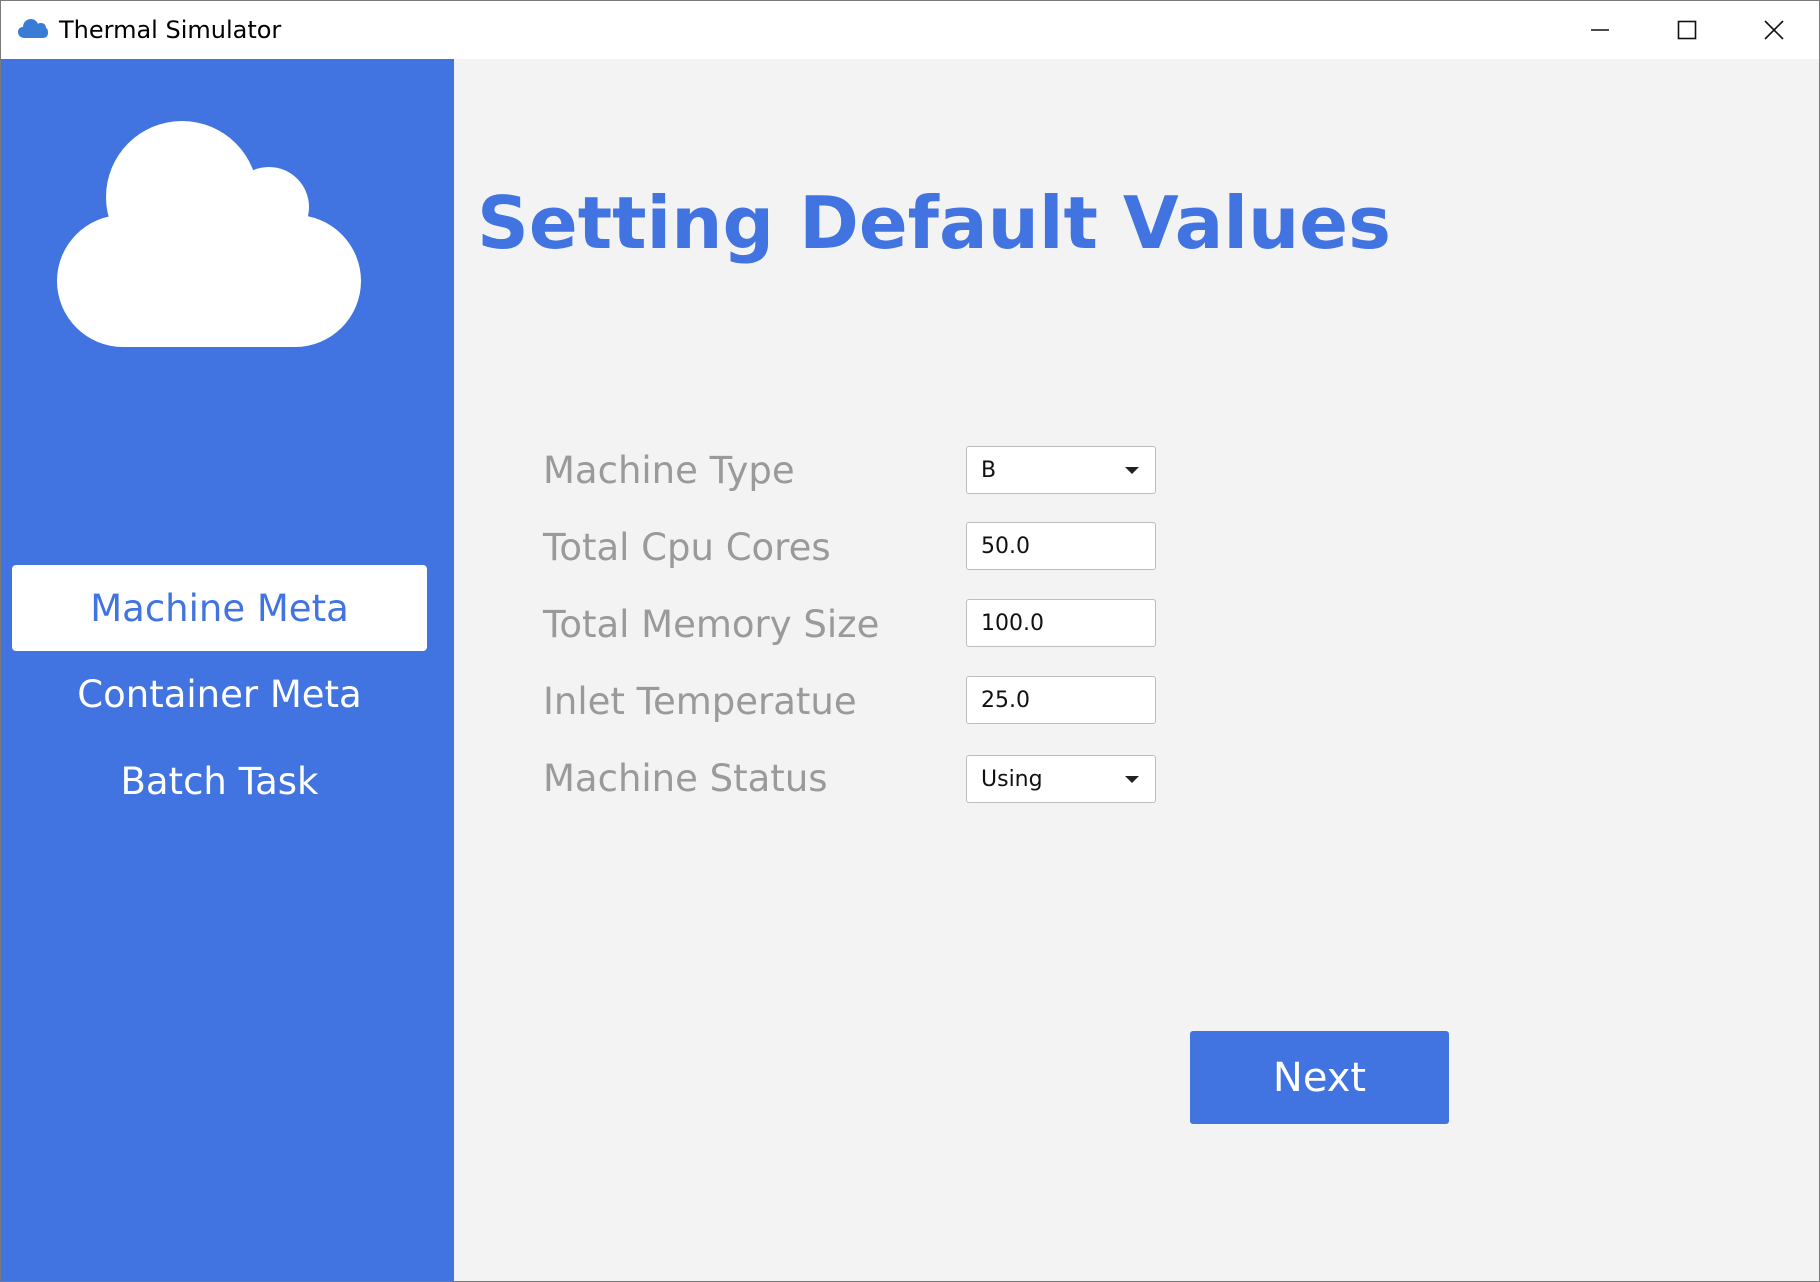 The height and width of the screenshot is (1282, 1820). I want to click on sidebar-item-label: Container Meta, so click(219, 694).